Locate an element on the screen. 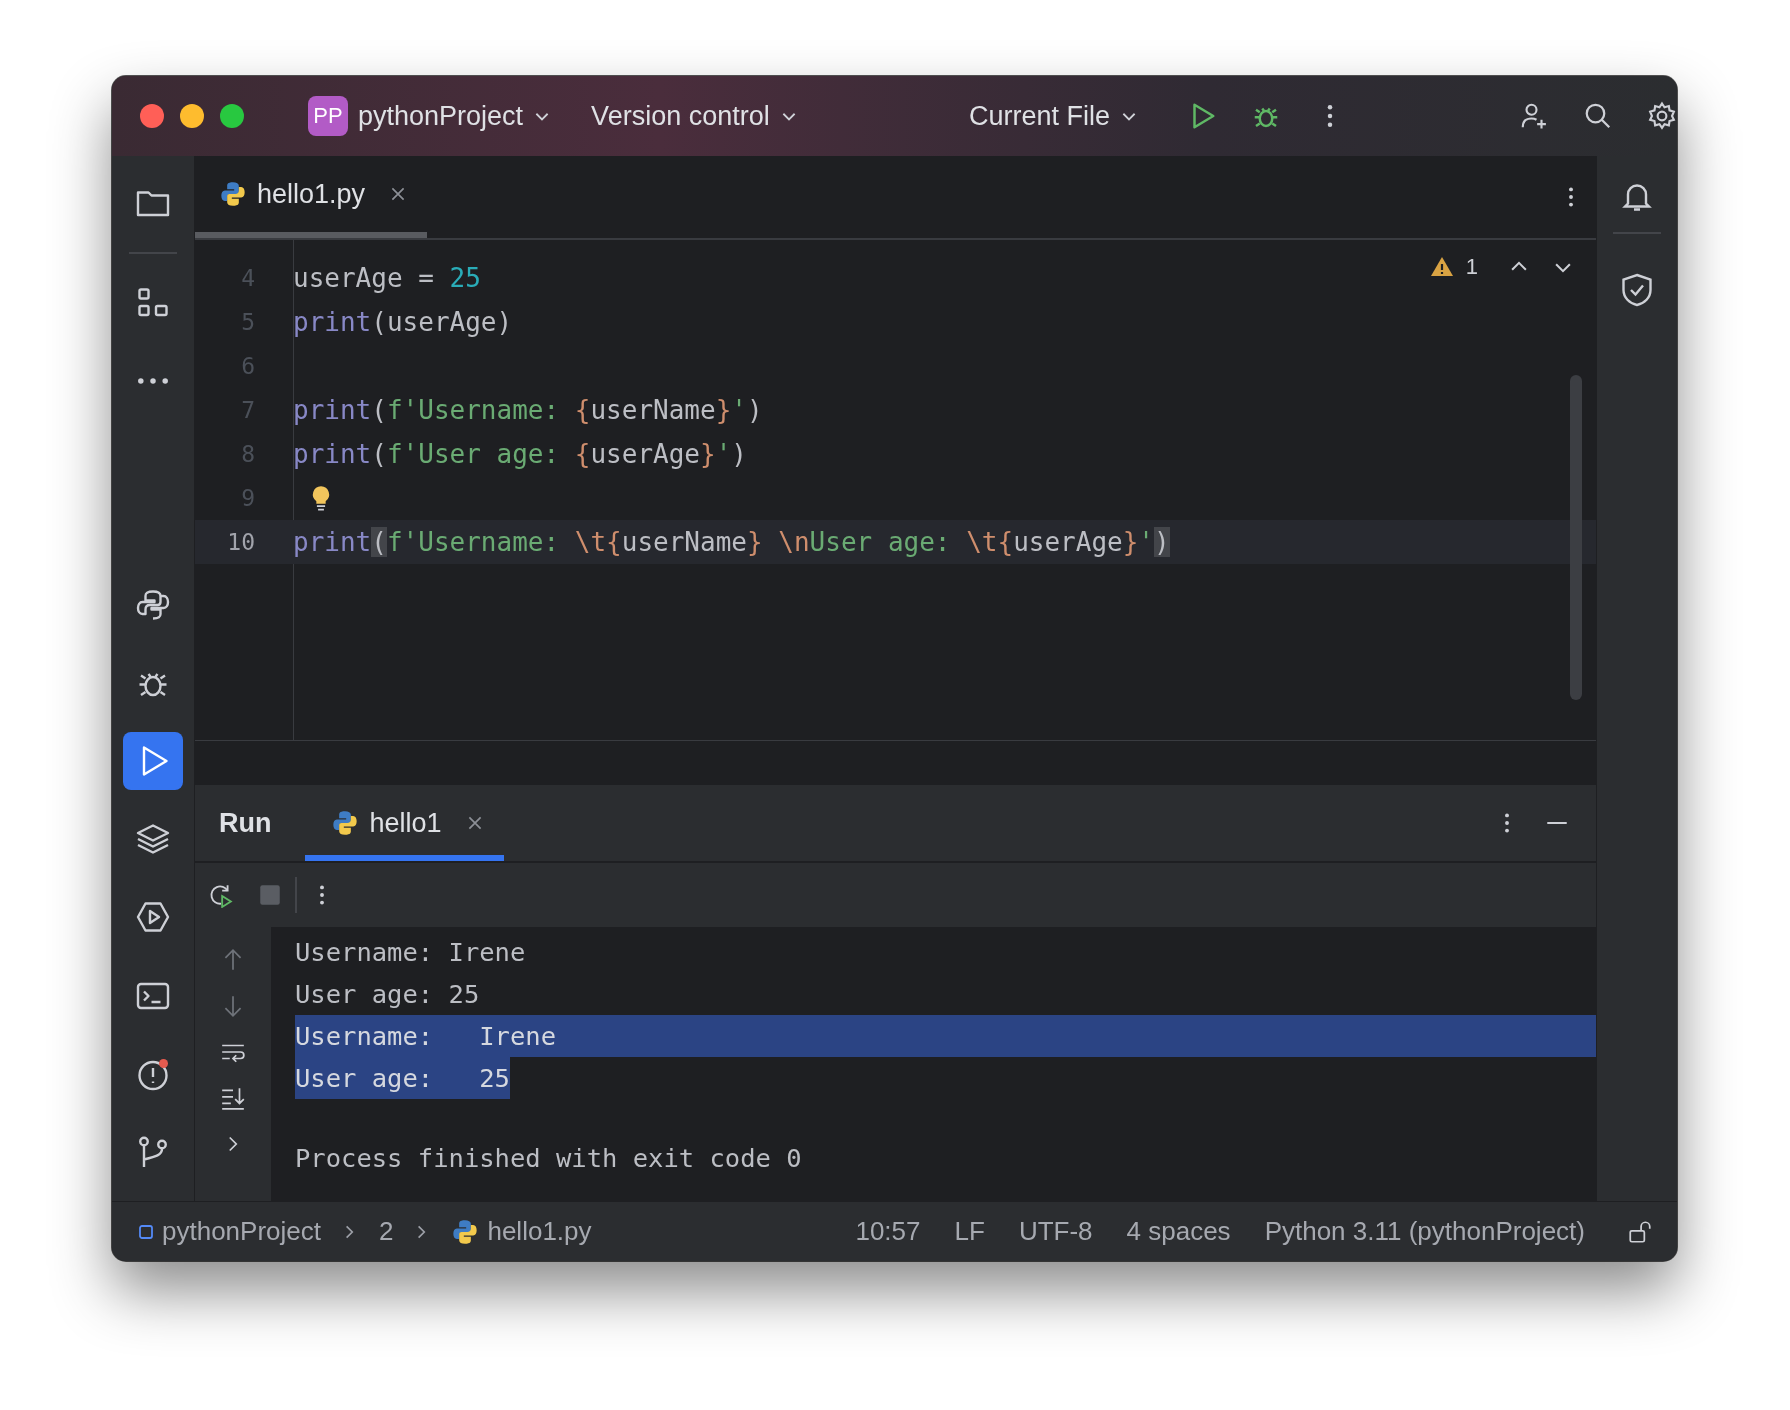 The height and width of the screenshot is (1410, 1790). warning-count: 1 is located at coordinates (1471, 267).